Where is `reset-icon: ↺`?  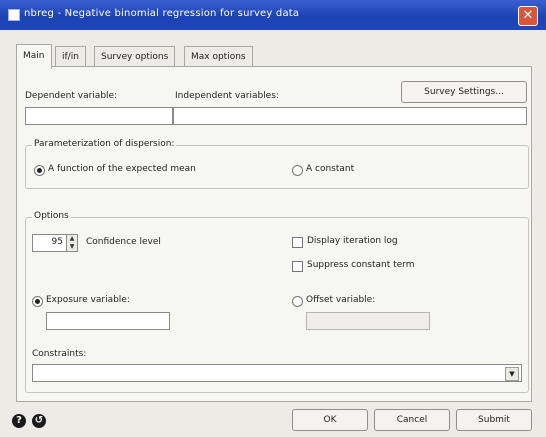
reset-icon: ↺ is located at coordinates (39, 421).